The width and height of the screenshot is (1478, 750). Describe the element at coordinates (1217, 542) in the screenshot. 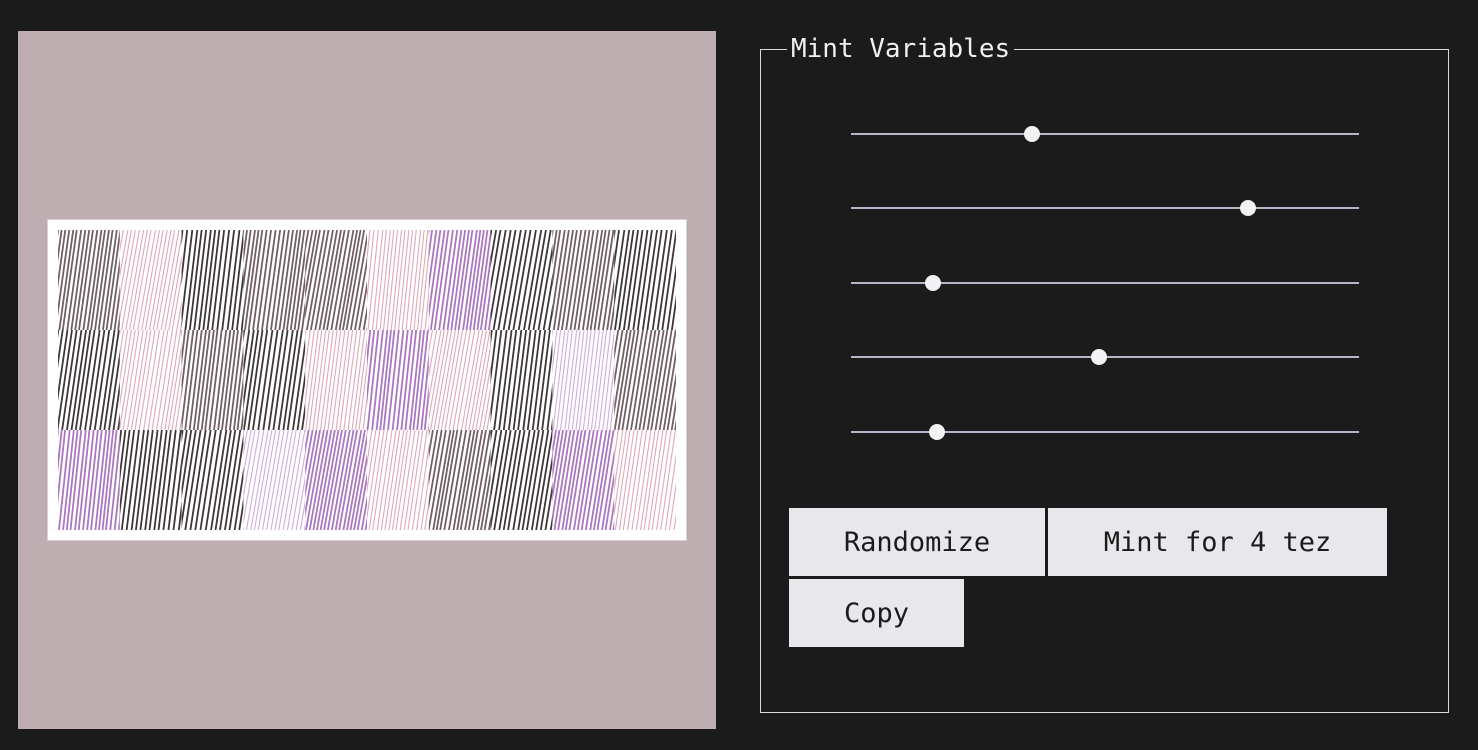

I see `mint-button: Mint for 4 tez` at that location.